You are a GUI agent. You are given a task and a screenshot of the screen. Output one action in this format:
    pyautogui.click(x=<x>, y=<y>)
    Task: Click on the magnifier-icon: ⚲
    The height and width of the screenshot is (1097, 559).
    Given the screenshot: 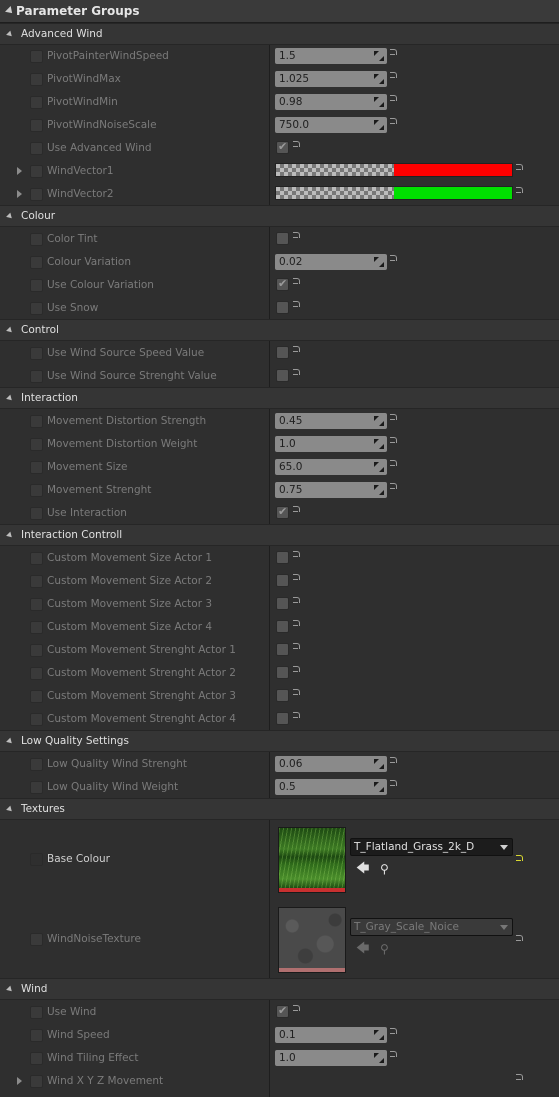 What is the action you would take?
    pyautogui.click(x=387, y=950)
    